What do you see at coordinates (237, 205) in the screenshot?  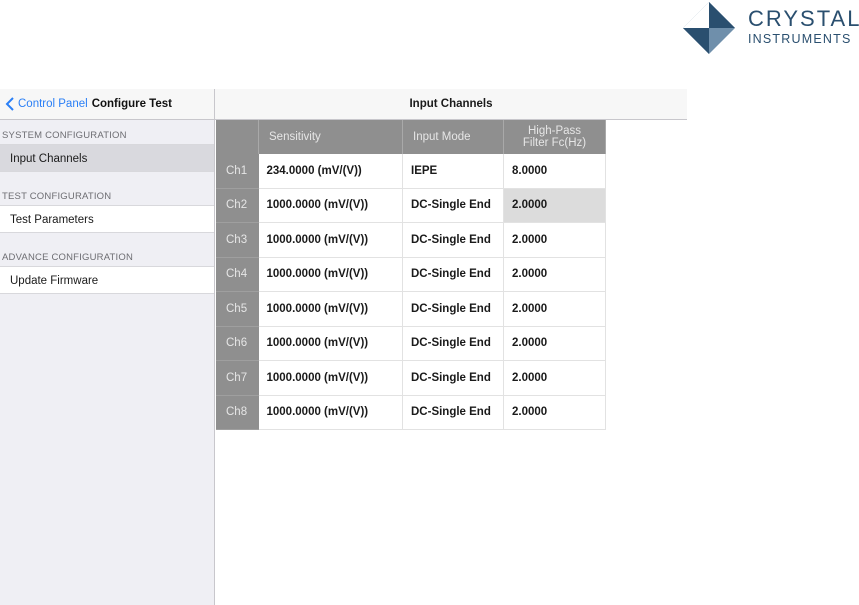 I see `channel-label: Ch2` at bounding box center [237, 205].